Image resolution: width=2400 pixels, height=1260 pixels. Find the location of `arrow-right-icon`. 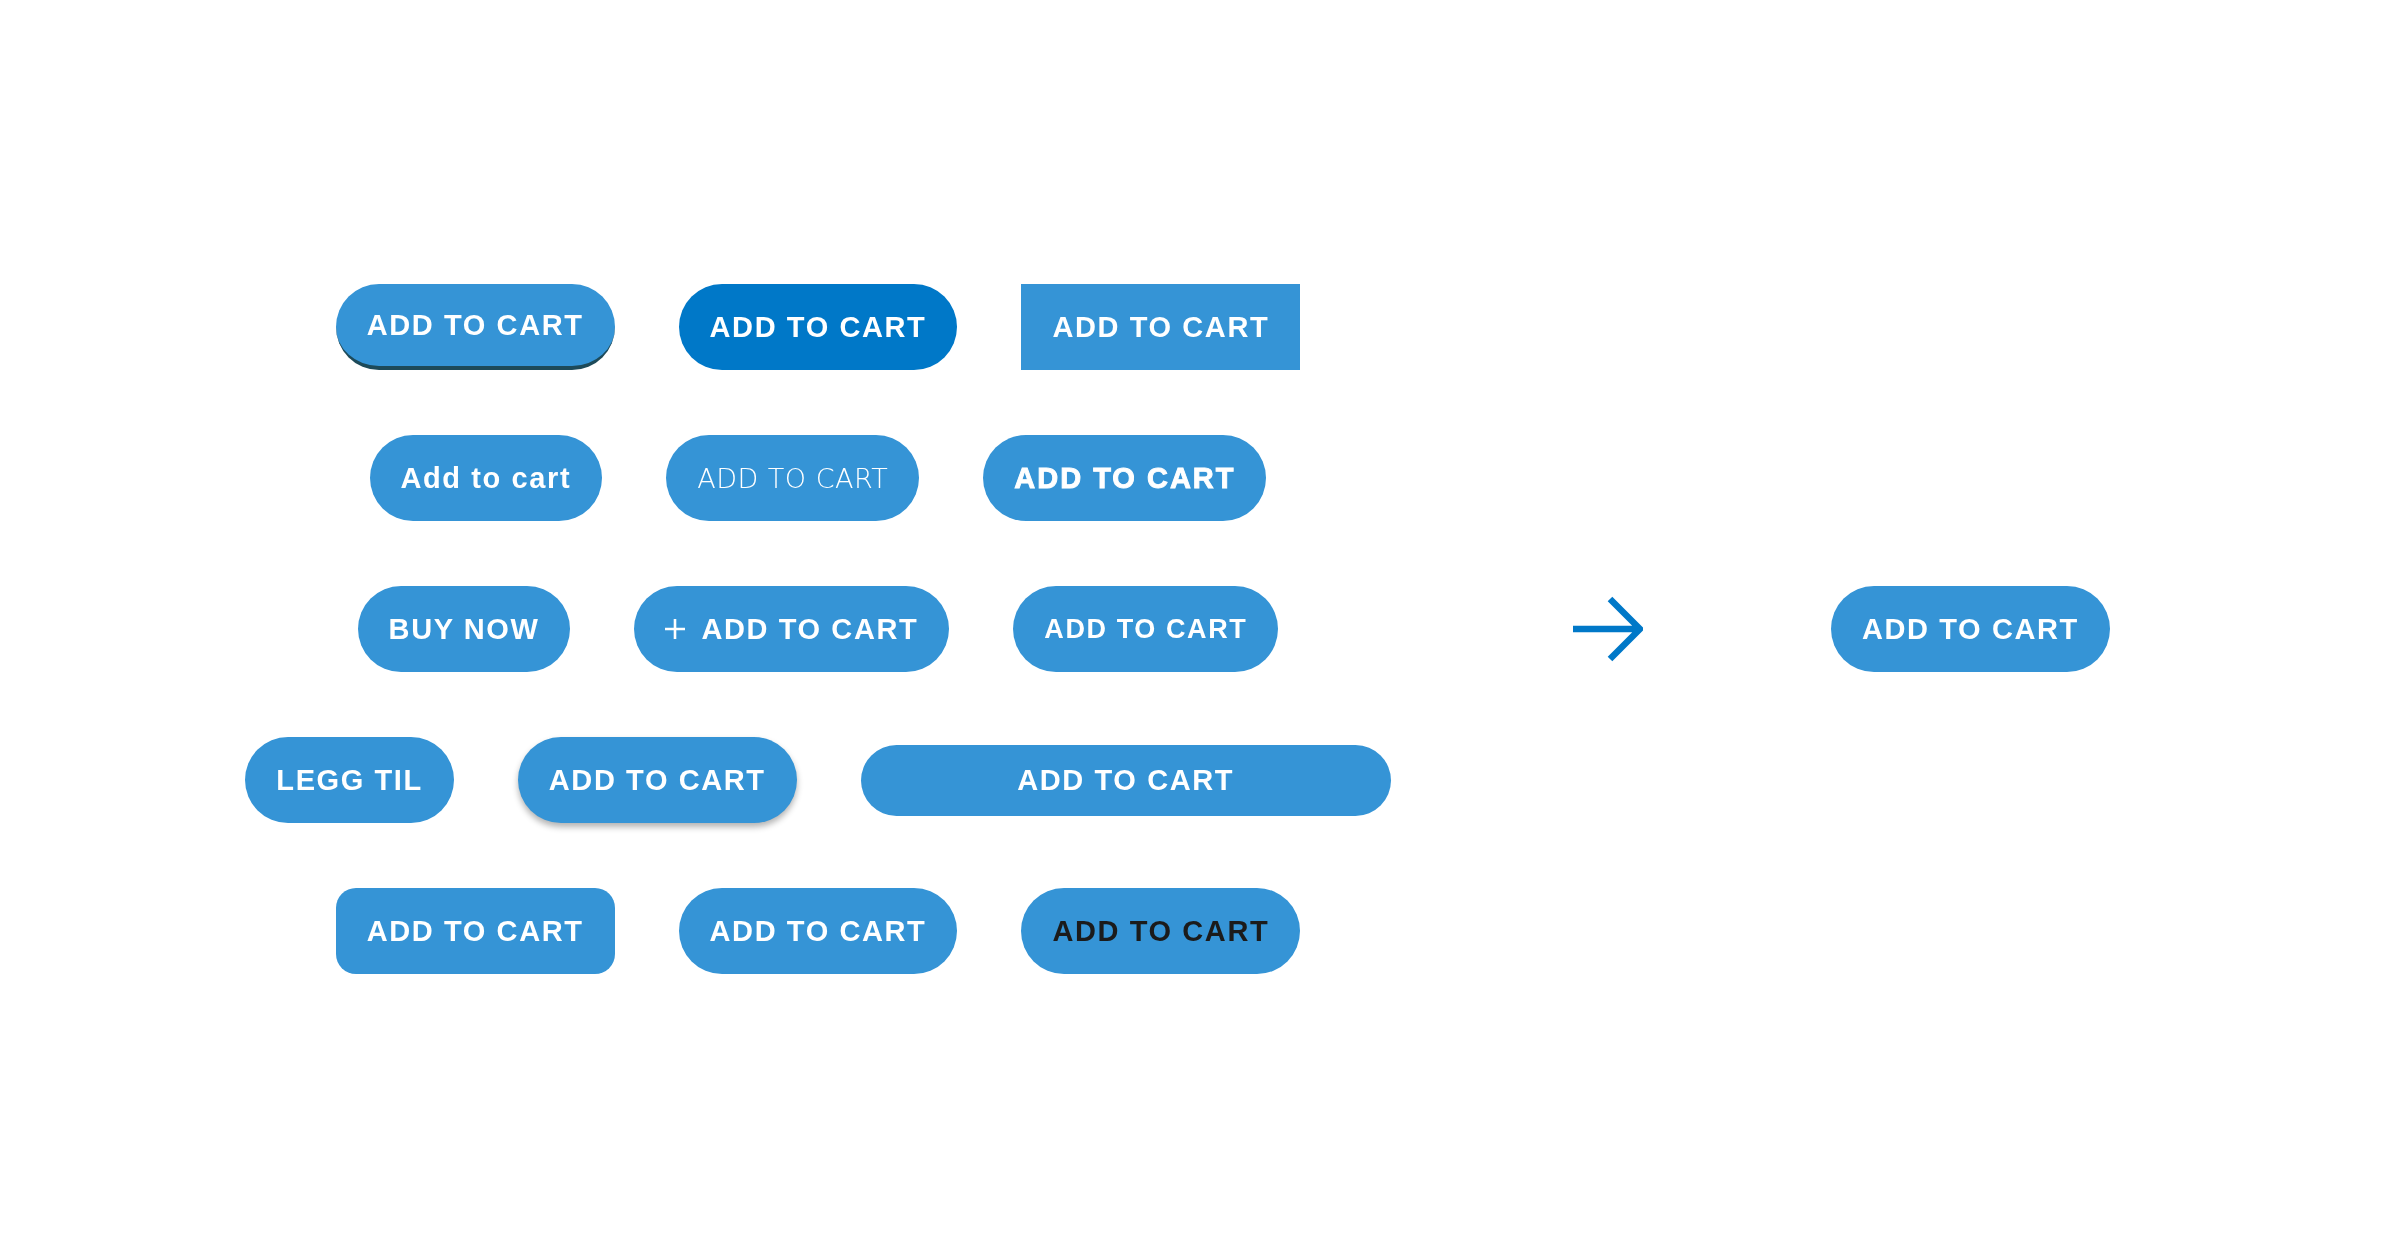

arrow-right-icon is located at coordinates (1608, 629).